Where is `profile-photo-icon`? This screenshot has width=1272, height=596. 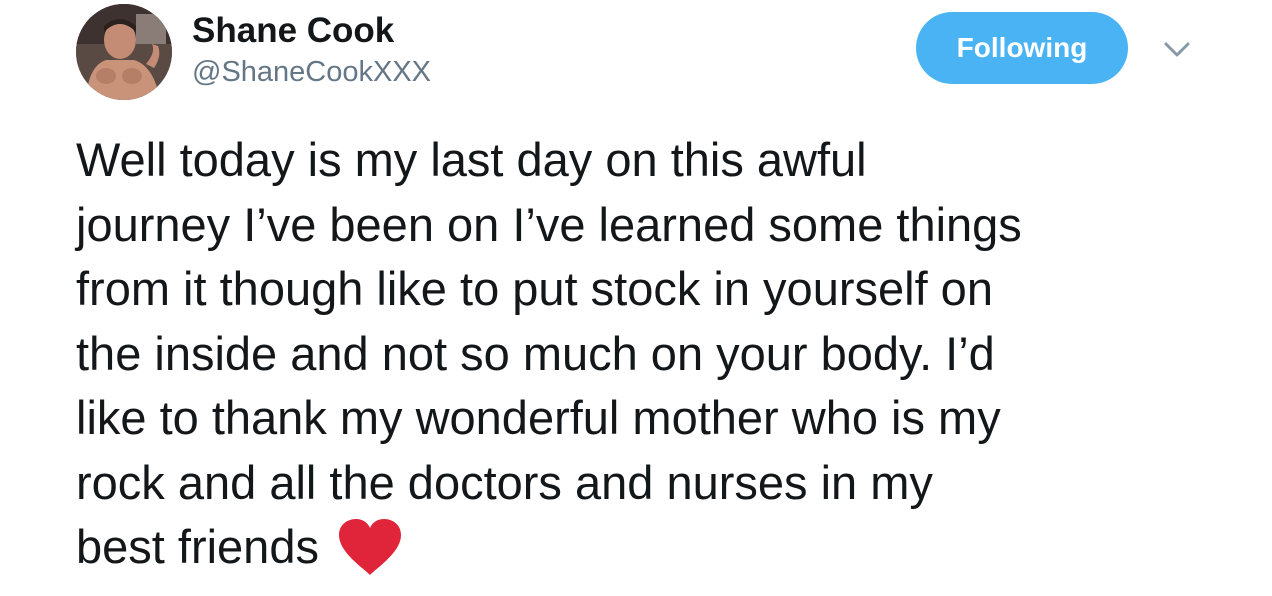 profile-photo-icon is located at coordinates (124, 52).